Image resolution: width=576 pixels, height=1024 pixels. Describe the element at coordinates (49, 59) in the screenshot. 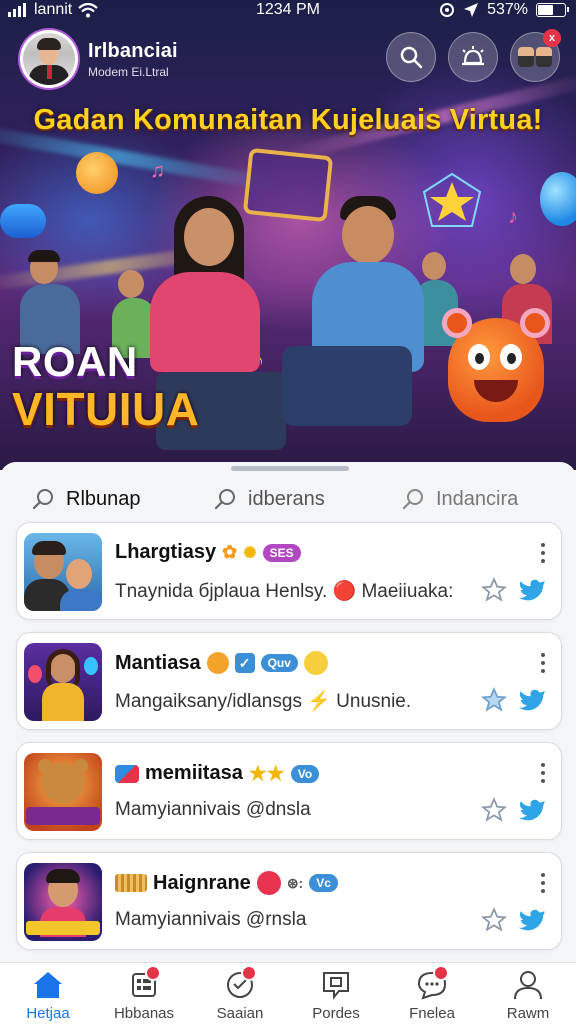

I see `avatar` at that location.